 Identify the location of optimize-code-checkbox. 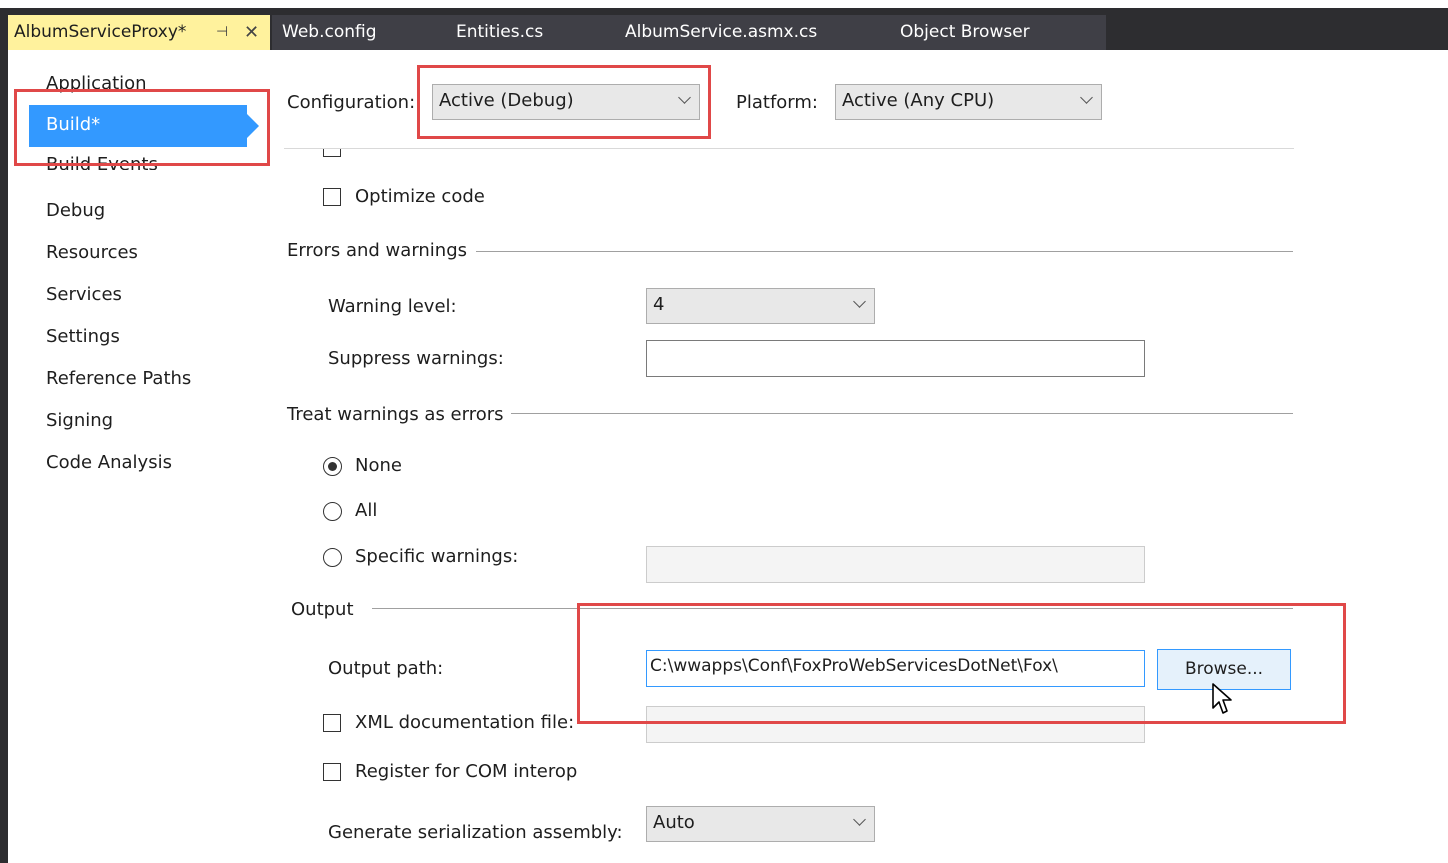
(332, 197).